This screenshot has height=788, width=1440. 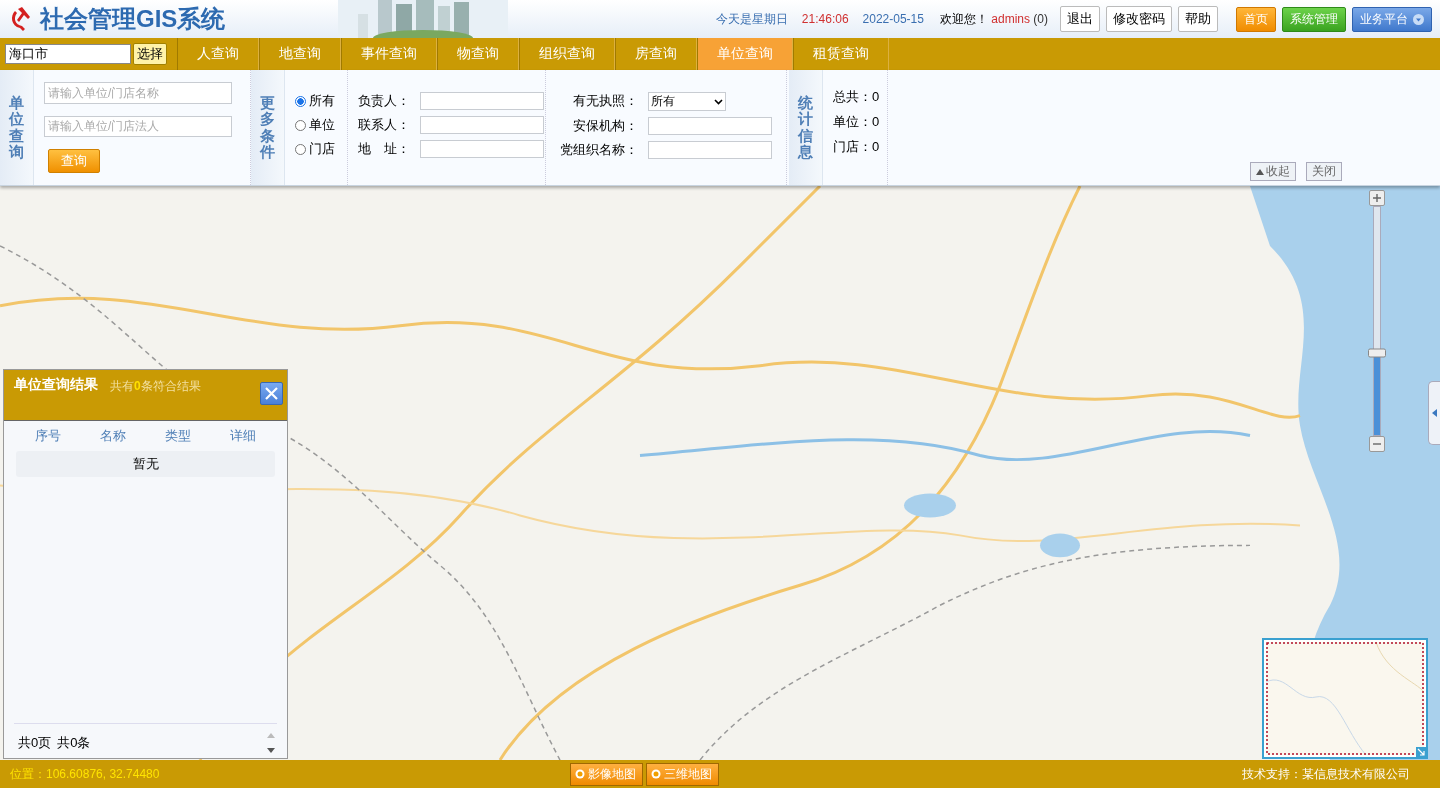 I want to click on header-link: 修改密码, so click(x=1139, y=19).